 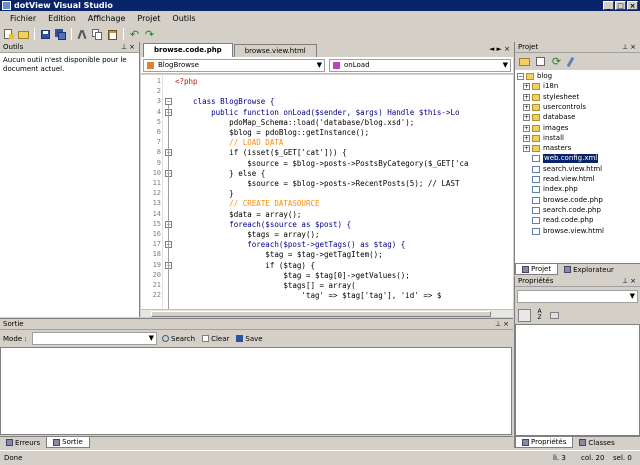 I want to click on tree-file: read.code.php, so click(x=562, y=220).